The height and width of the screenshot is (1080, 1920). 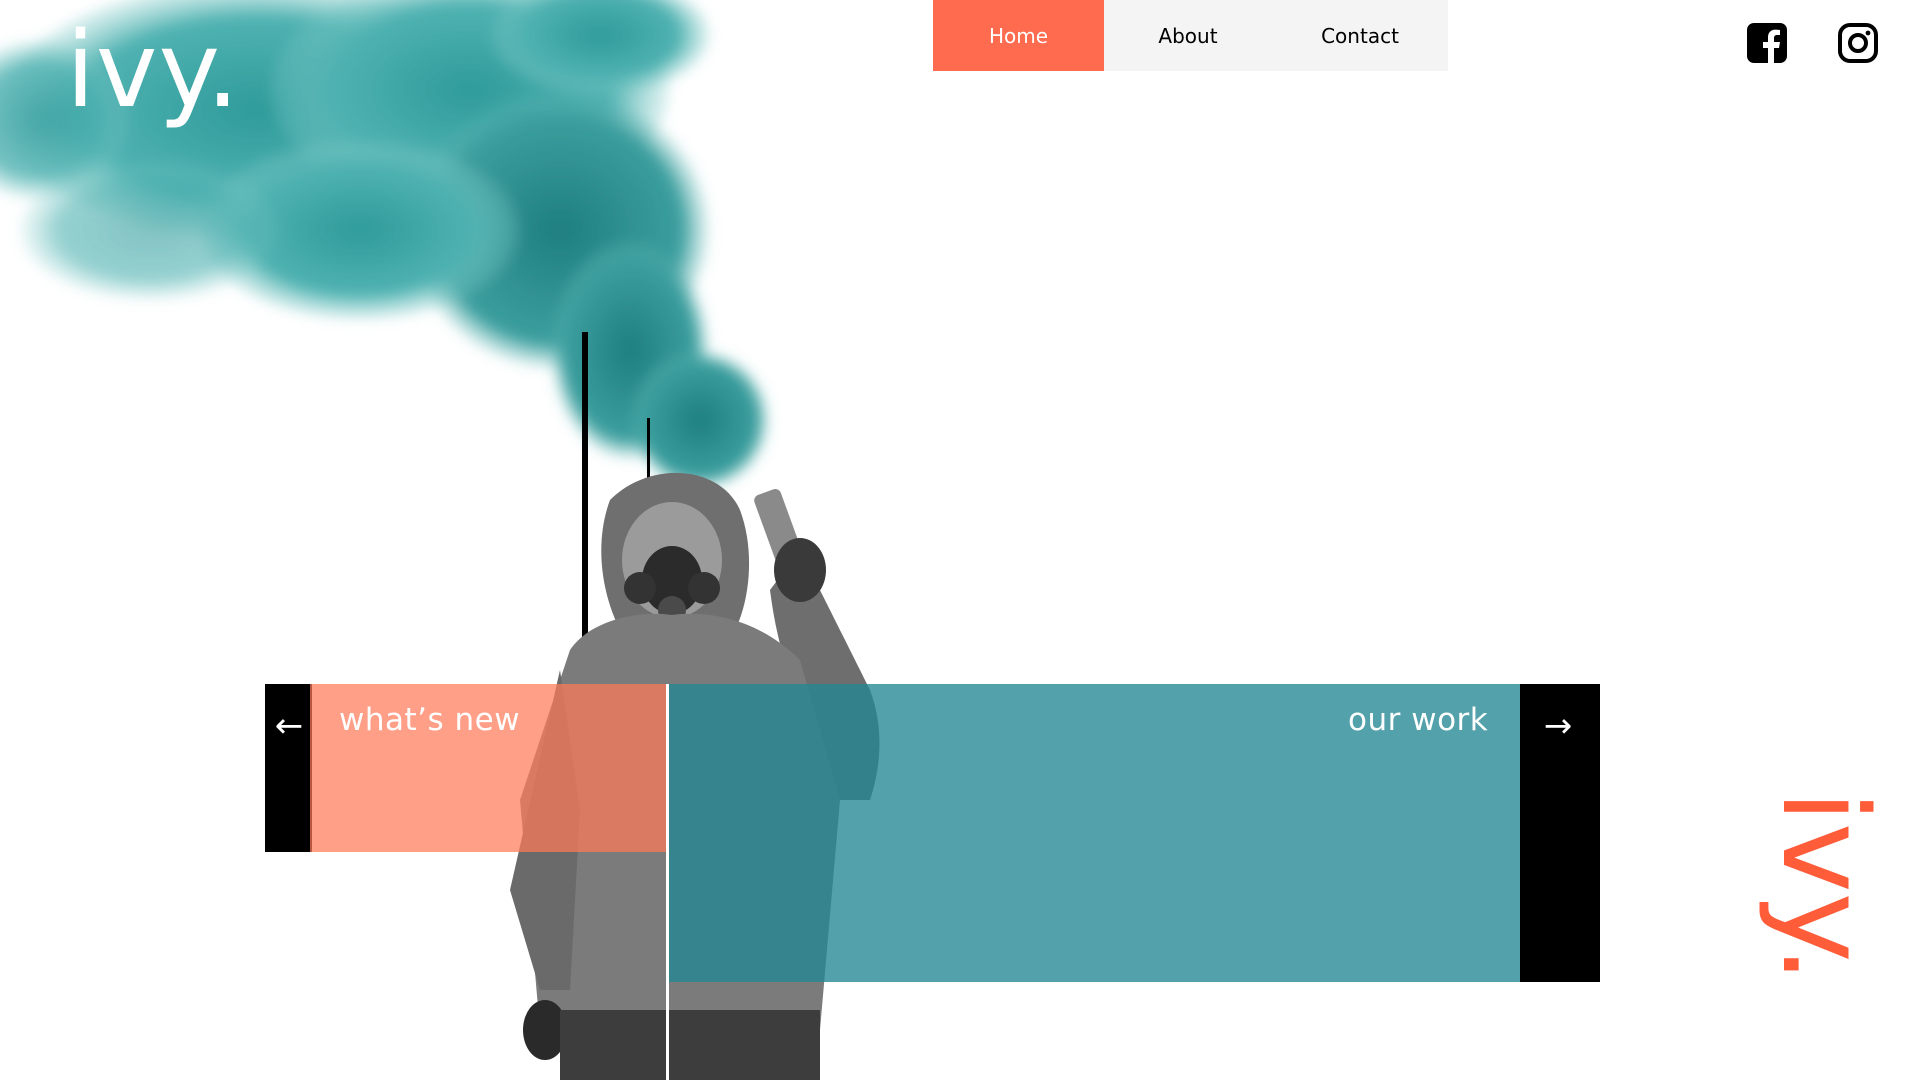 I want to click on side-logo-container: ivy., so click(x=1825, y=890).